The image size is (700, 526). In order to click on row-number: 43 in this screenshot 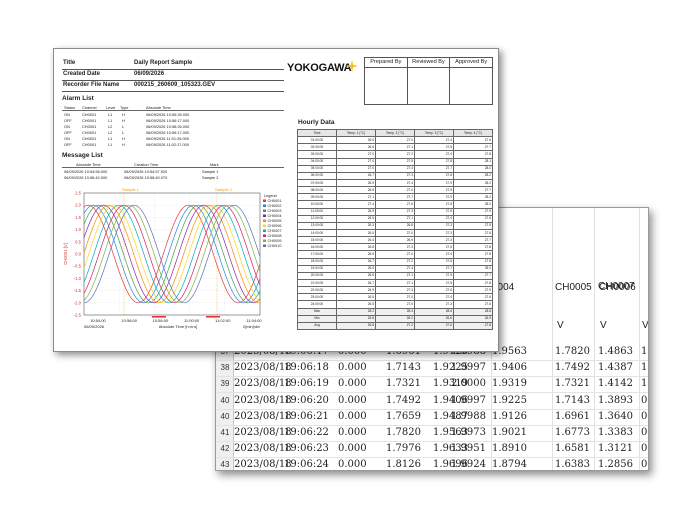, I will do `click(225, 464)`.